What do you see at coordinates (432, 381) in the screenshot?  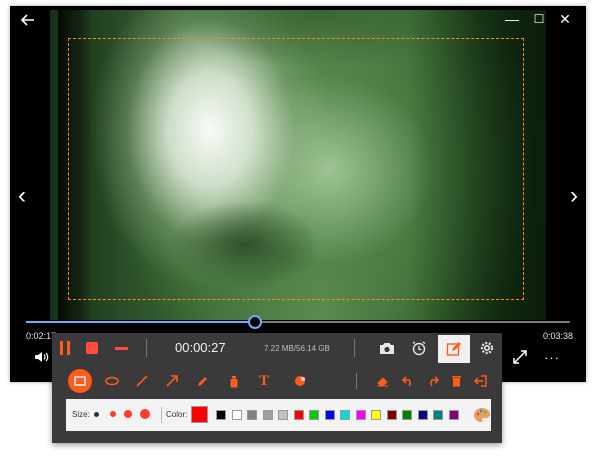 I see `redo-icon` at bounding box center [432, 381].